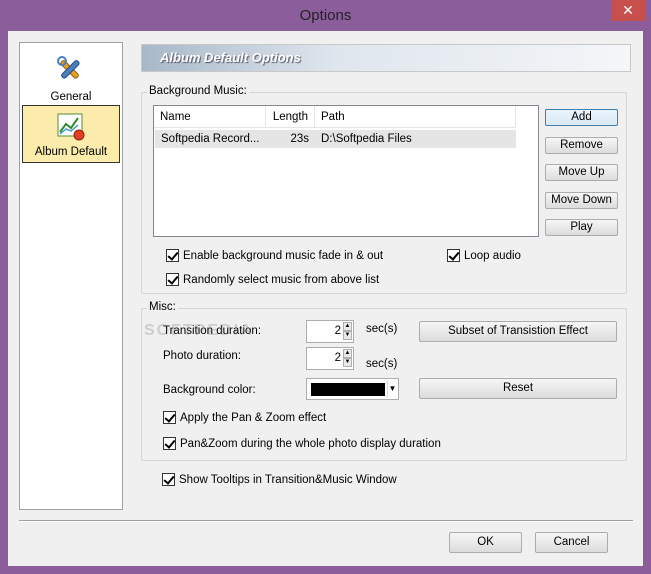  Describe the element at coordinates (581, 172) in the screenshot. I see `move-up-button: Move Up` at that location.